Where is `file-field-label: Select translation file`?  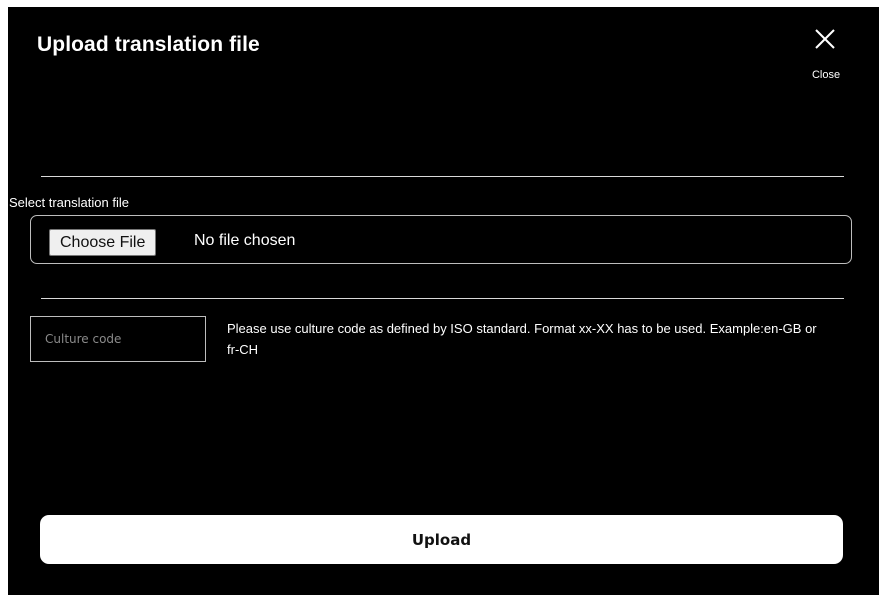
file-field-label: Select translation file is located at coordinates (69, 202).